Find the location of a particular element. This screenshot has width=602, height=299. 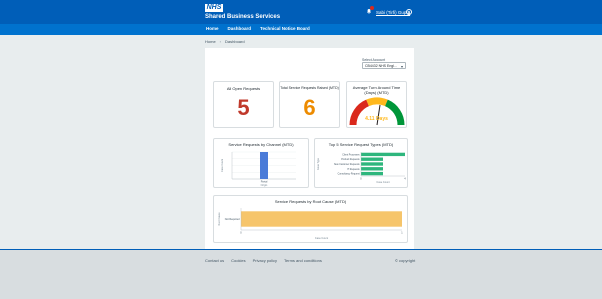

card-requests-raised: Total Service Requests Raised (MTD) 6 is located at coordinates (309, 104).